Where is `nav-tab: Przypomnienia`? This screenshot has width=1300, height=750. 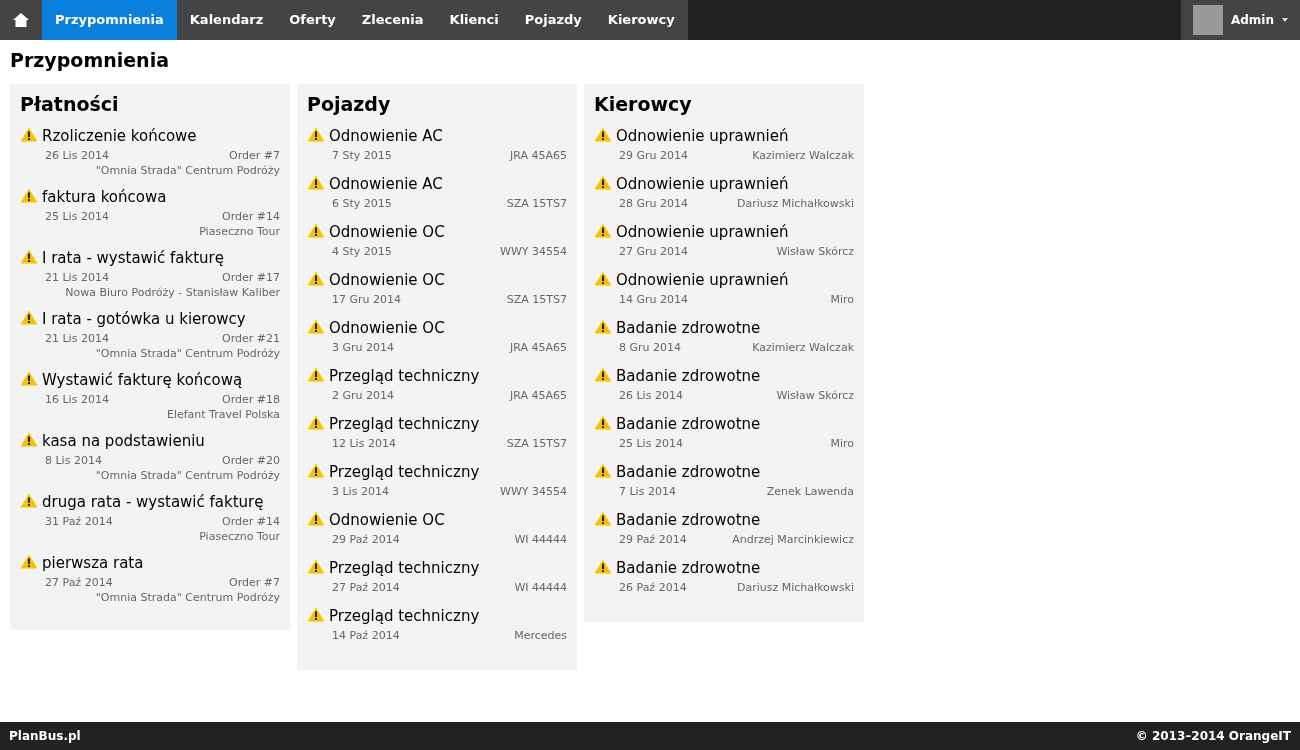 nav-tab: Przypomnienia is located at coordinates (109, 20).